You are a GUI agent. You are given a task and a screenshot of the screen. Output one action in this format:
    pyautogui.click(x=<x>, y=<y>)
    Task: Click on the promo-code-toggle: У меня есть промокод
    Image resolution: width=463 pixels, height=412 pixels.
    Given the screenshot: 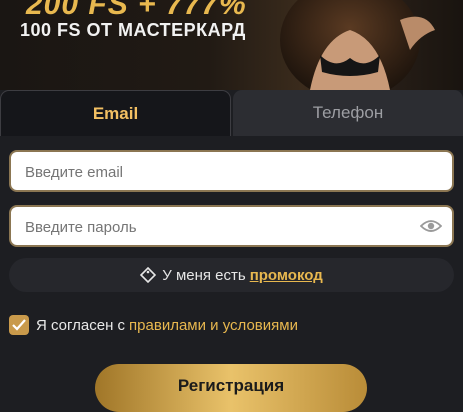 What is the action you would take?
    pyautogui.click(x=231, y=275)
    